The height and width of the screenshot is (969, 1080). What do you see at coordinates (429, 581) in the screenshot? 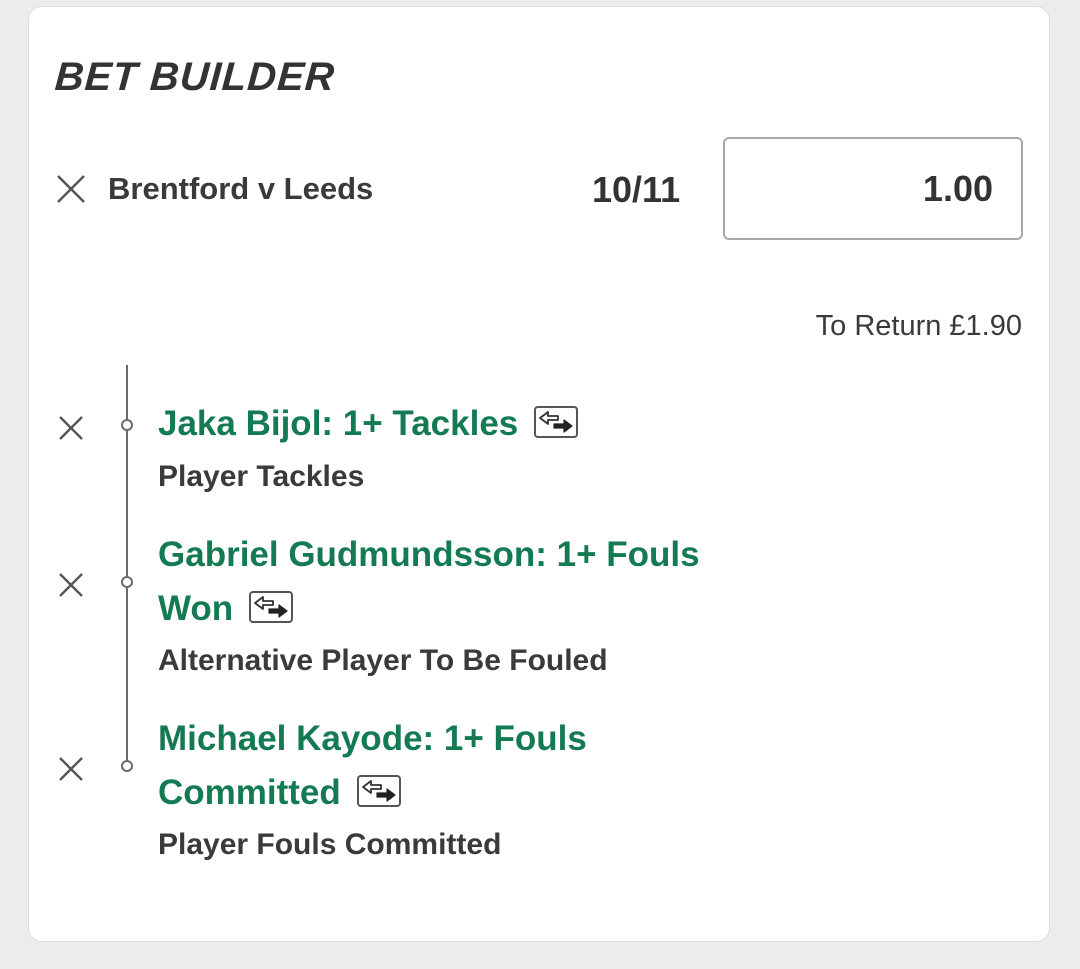
I see `selection-title-text: Gabriel Gudmundsson: 1+ Fouls Won` at bounding box center [429, 581].